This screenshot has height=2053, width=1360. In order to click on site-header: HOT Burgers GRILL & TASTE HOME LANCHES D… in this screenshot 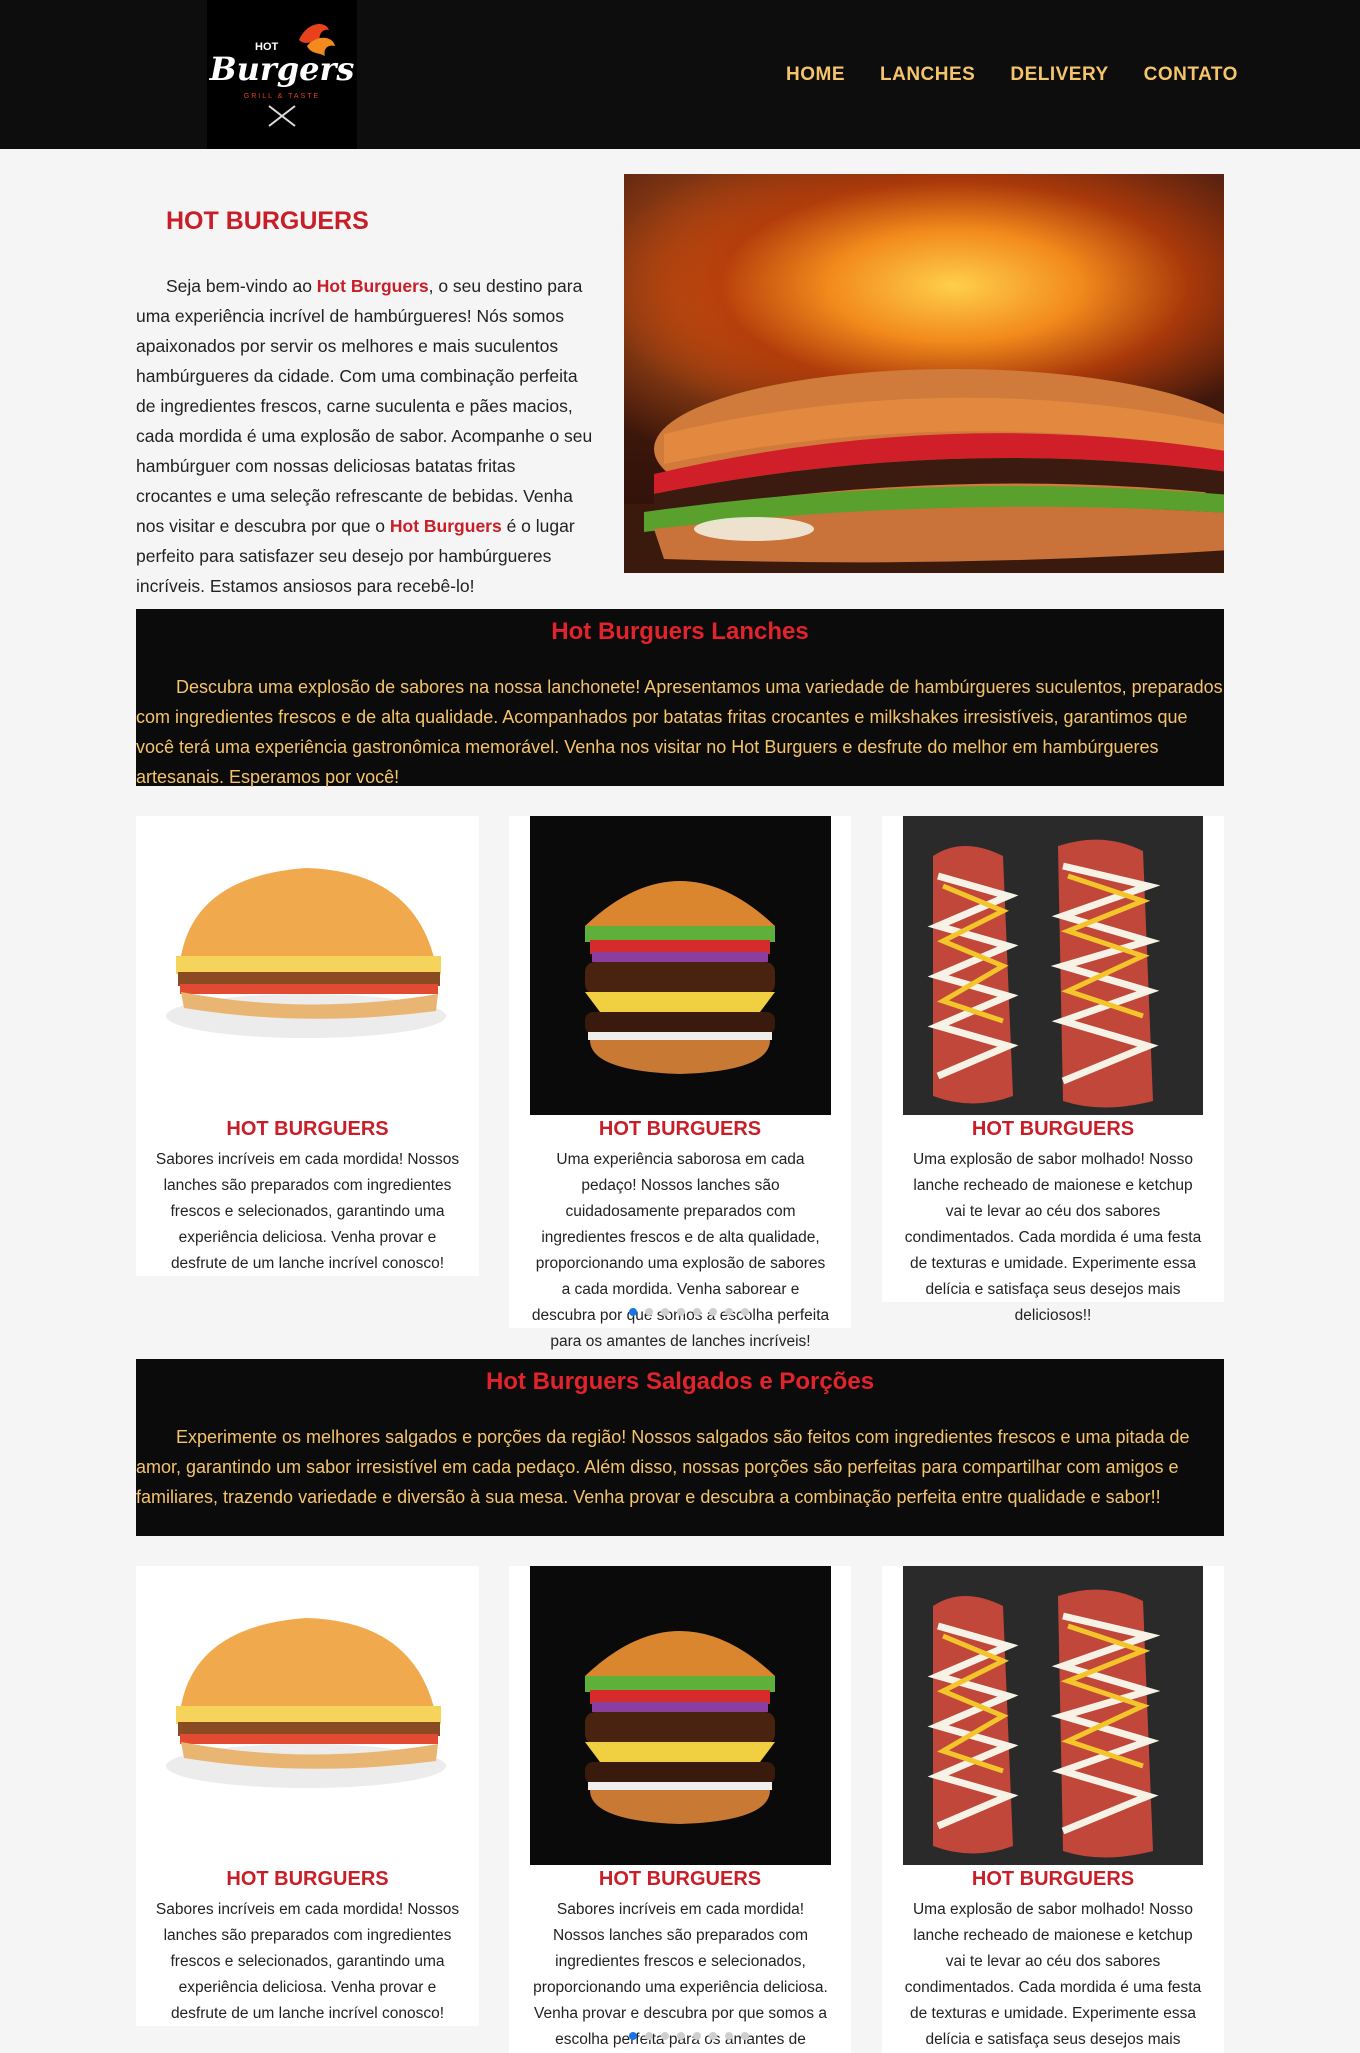, I will do `click(680, 74)`.